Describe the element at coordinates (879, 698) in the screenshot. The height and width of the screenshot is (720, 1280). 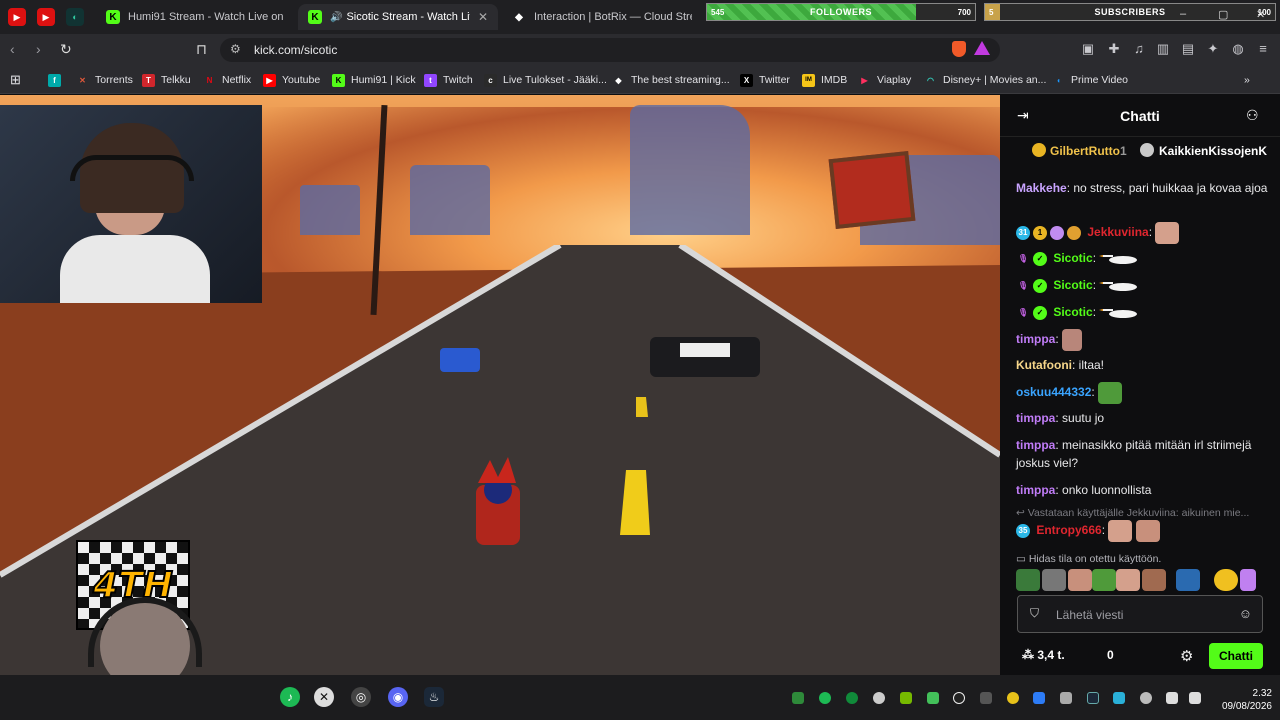
I see `tray-cloud-icon` at that location.